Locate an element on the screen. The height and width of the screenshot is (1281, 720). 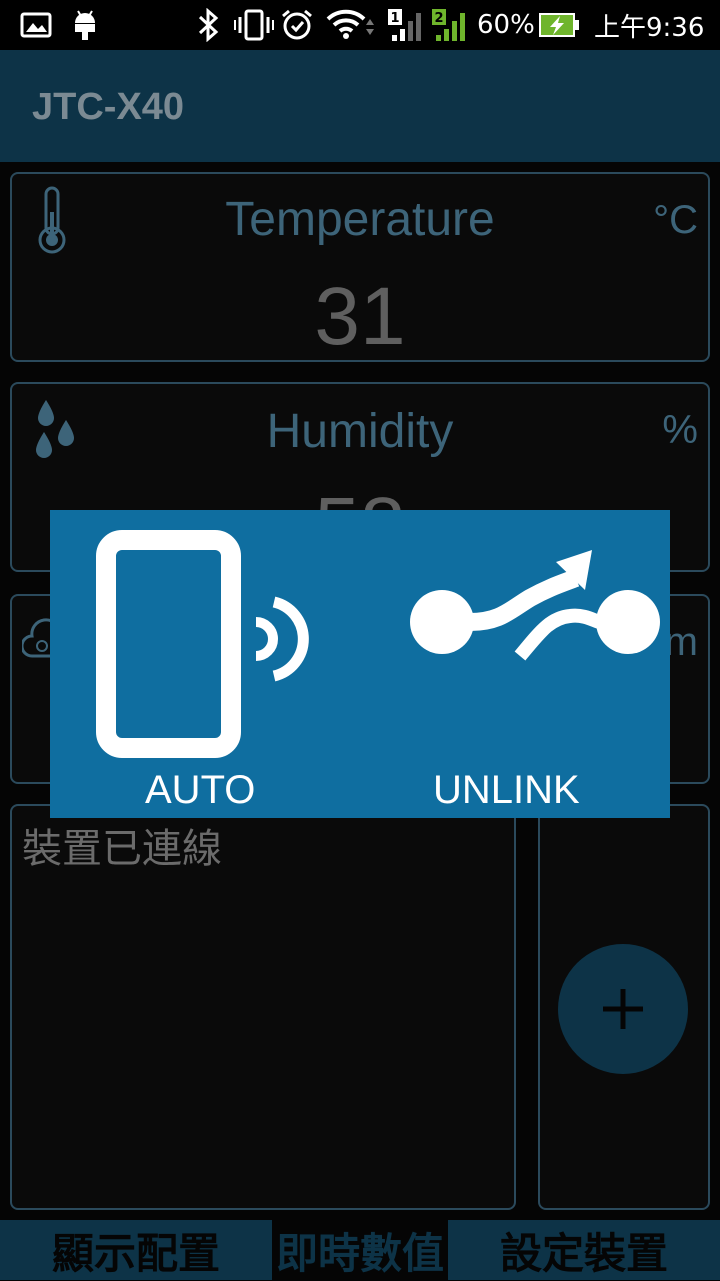
phone-signal-icon is located at coordinates (202, 644).